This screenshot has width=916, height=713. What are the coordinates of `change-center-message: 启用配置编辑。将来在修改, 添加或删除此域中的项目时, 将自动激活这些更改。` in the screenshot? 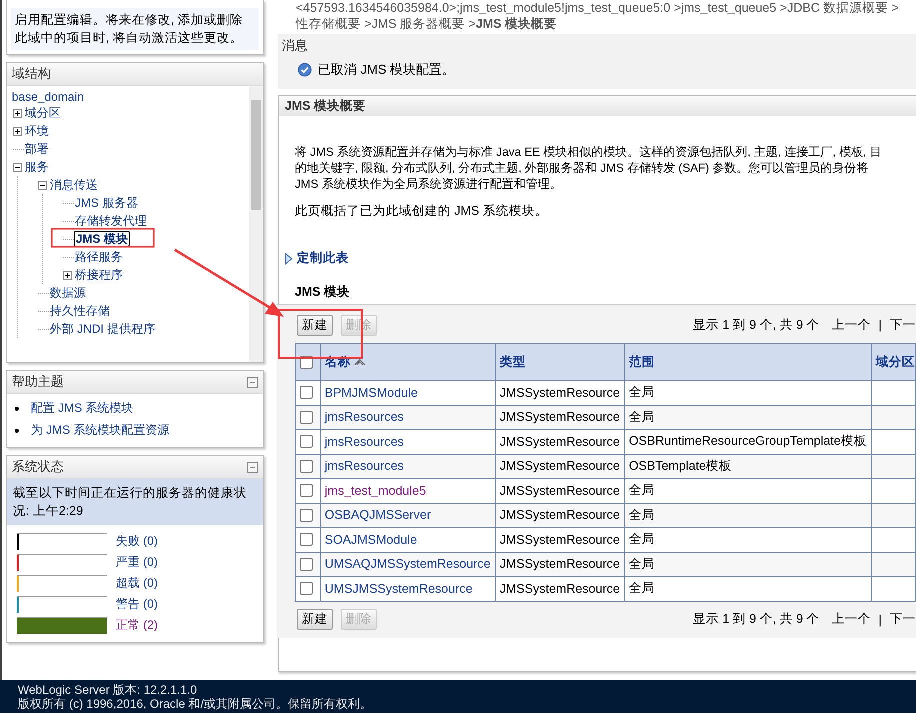 It's located at (135, 29).